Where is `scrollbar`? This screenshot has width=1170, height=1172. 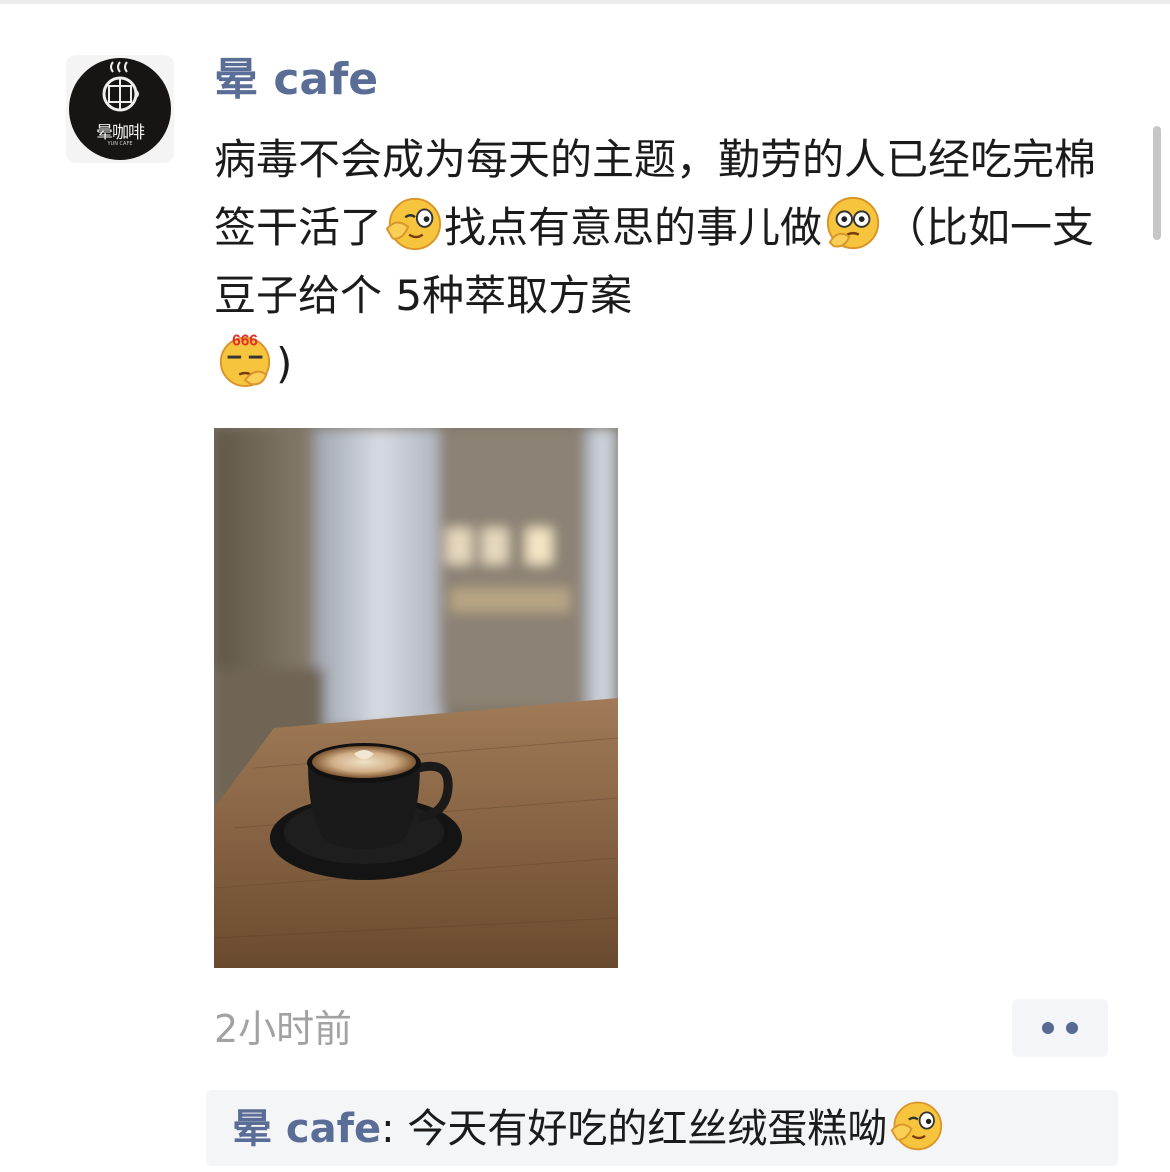
scrollbar is located at coordinates (1157, 183).